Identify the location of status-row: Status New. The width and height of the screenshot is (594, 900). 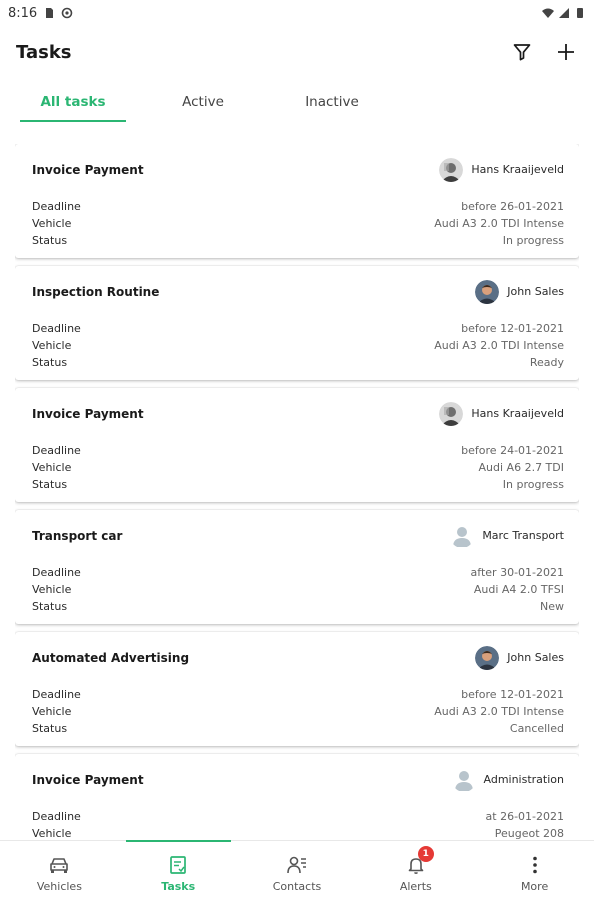
(298, 606).